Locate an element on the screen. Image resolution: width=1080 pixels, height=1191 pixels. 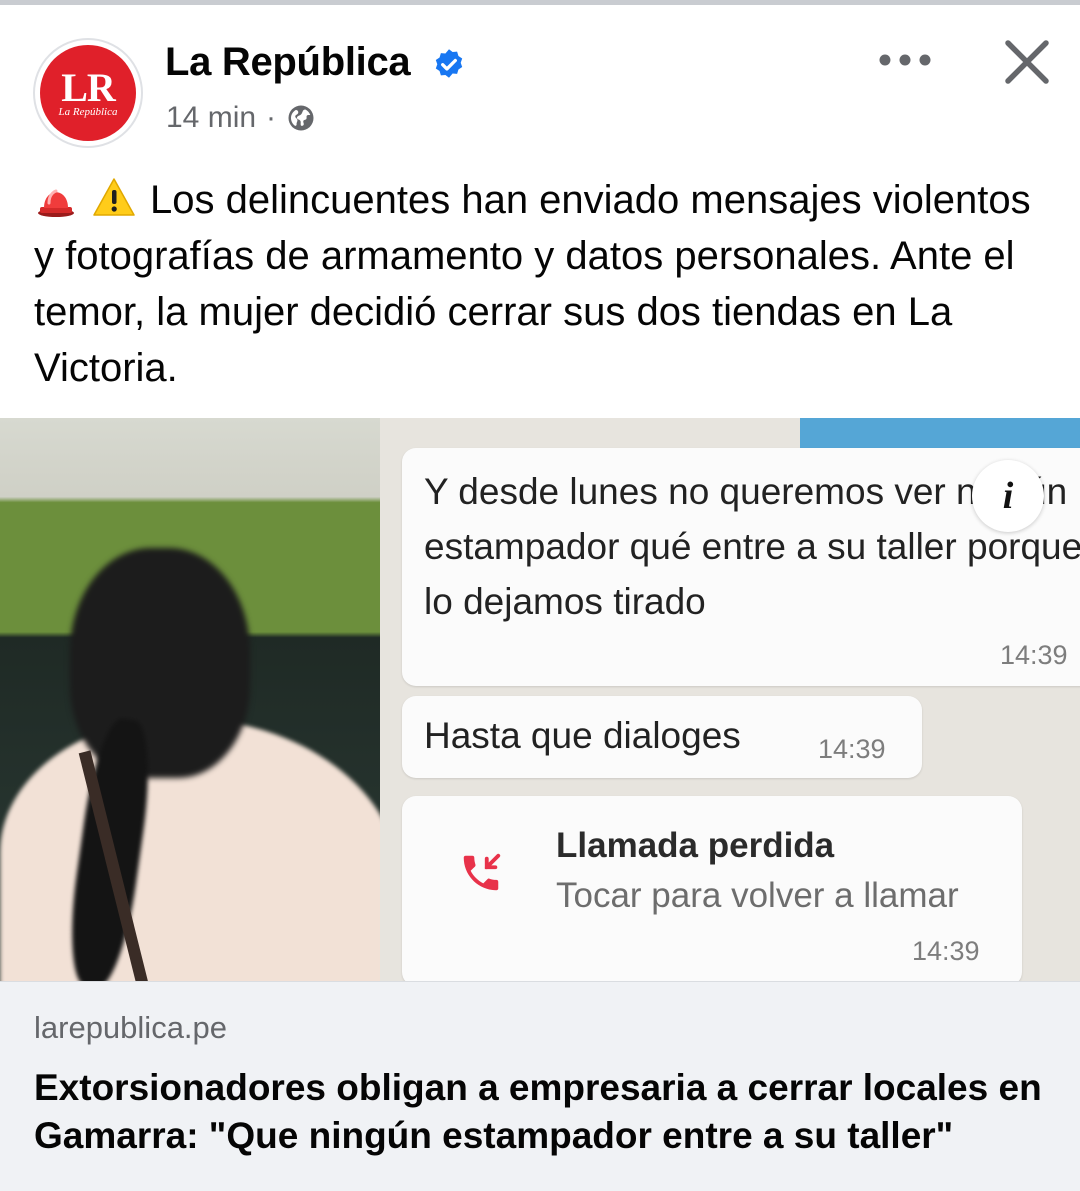
close-icon is located at coordinates (1027, 62).